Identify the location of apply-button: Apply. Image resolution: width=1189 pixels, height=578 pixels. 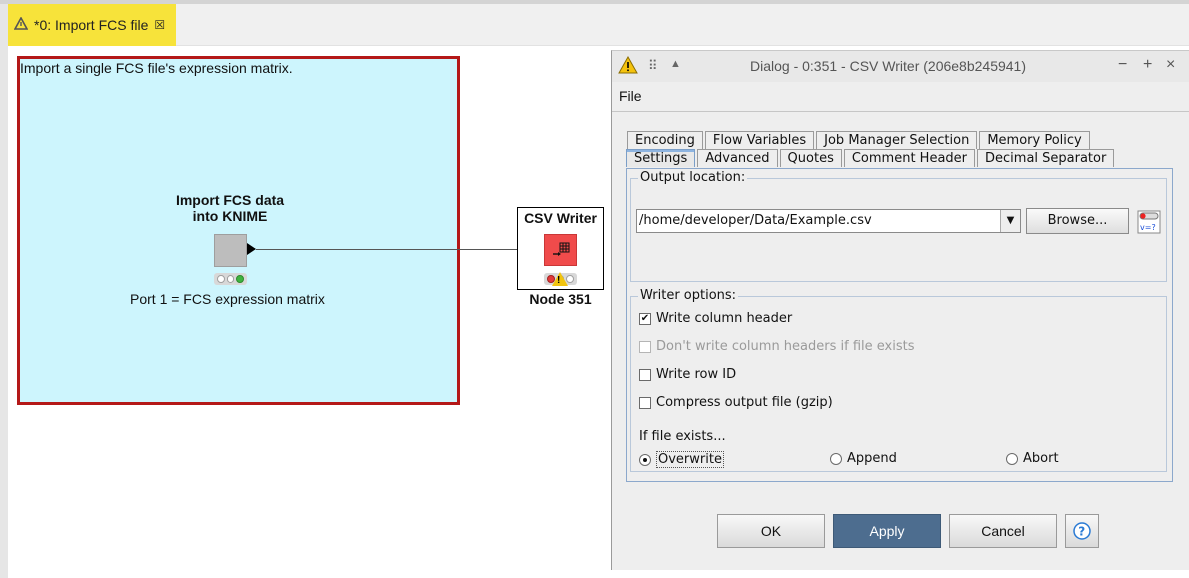
(887, 531).